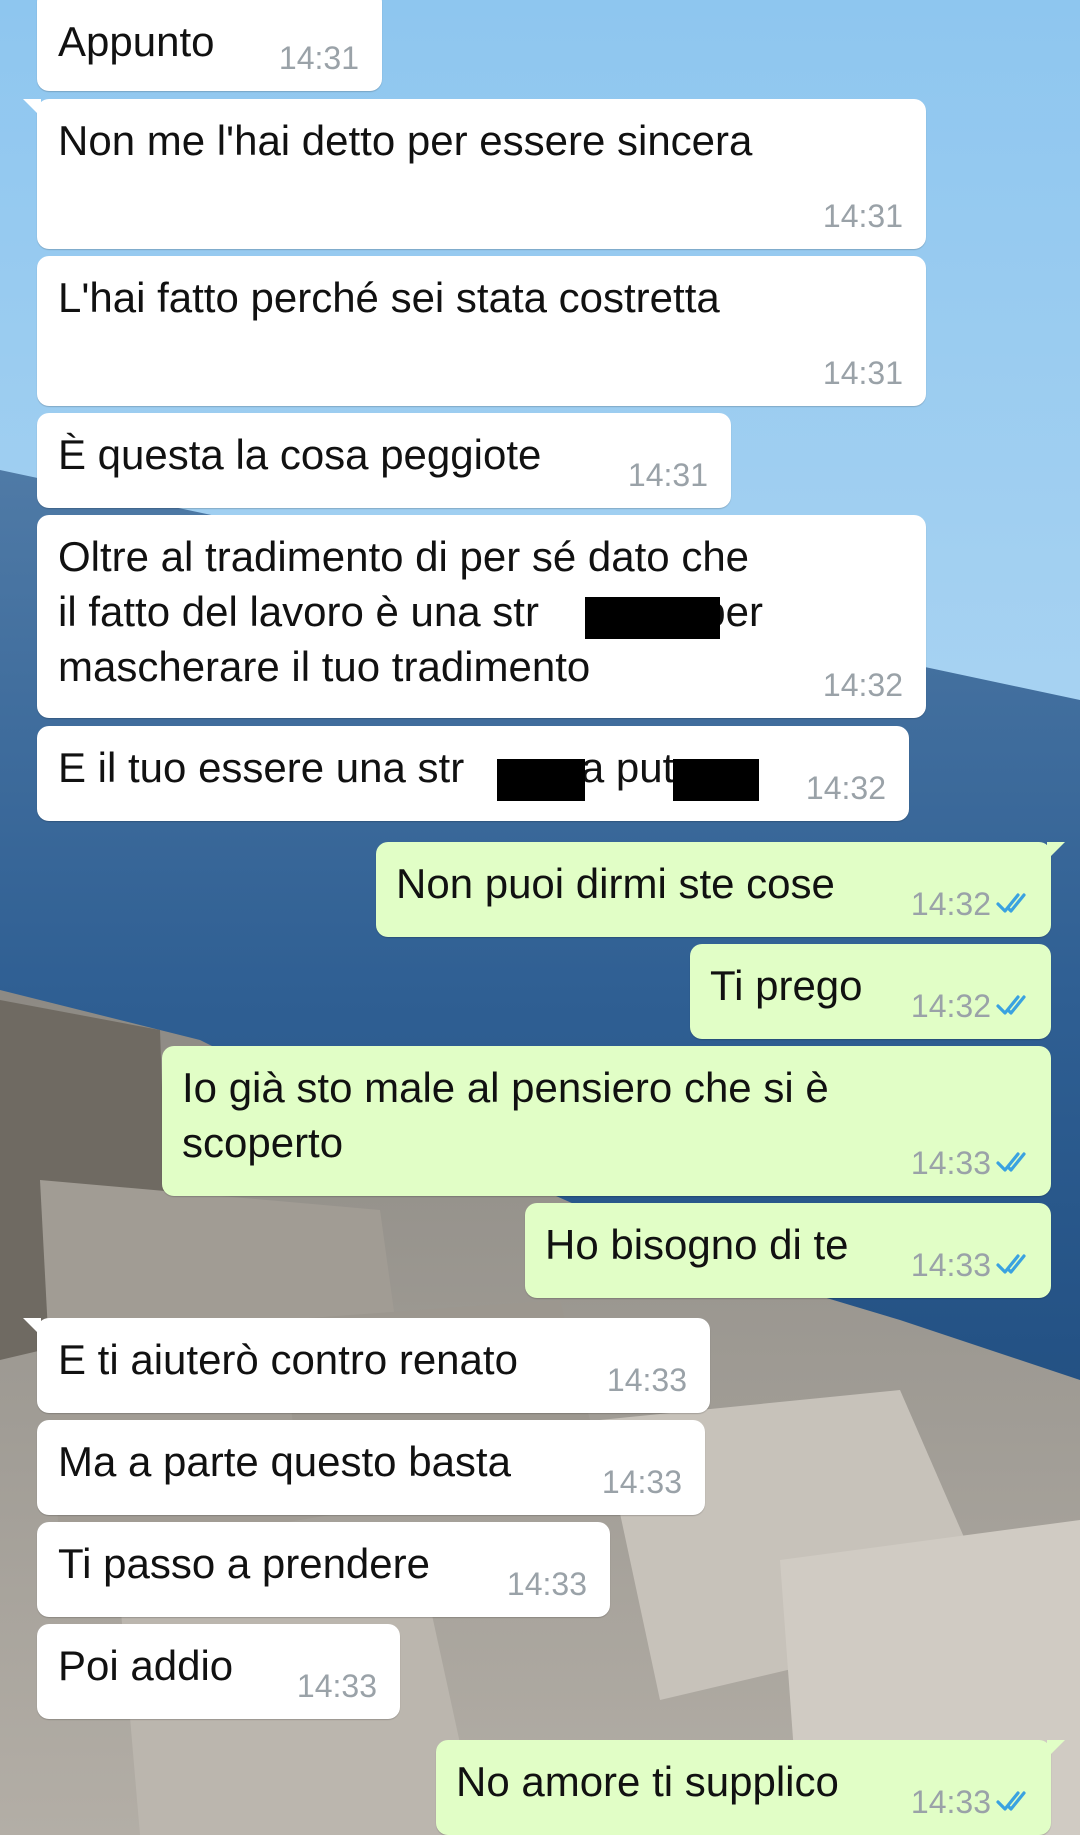 The height and width of the screenshot is (1835, 1080). I want to click on message-text: Appunto, so click(136, 41).